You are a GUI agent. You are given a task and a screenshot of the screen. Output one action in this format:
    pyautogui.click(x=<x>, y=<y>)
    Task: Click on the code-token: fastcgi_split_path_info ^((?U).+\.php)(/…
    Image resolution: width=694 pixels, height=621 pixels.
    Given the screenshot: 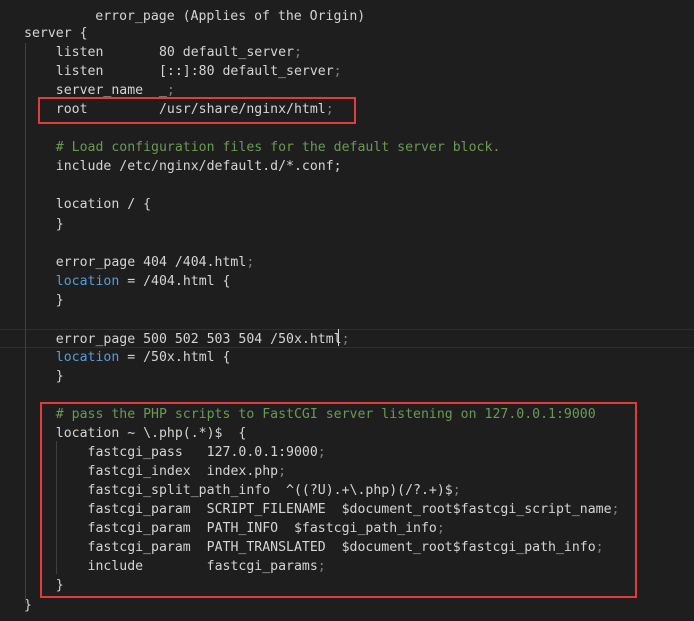 What is the action you would take?
    pyautogui.click(x=270, y=491)
    